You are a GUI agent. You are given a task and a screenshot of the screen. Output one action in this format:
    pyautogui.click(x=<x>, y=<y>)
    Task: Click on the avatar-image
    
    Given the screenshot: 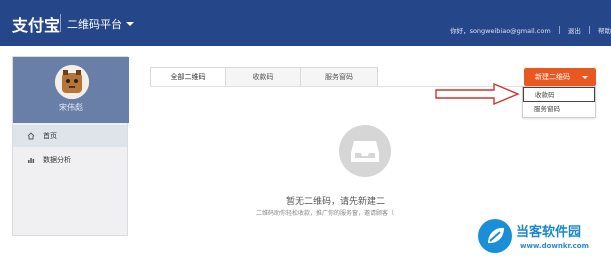 What is the action you would take?
    pyautogui.click(x=72, y=82)
    